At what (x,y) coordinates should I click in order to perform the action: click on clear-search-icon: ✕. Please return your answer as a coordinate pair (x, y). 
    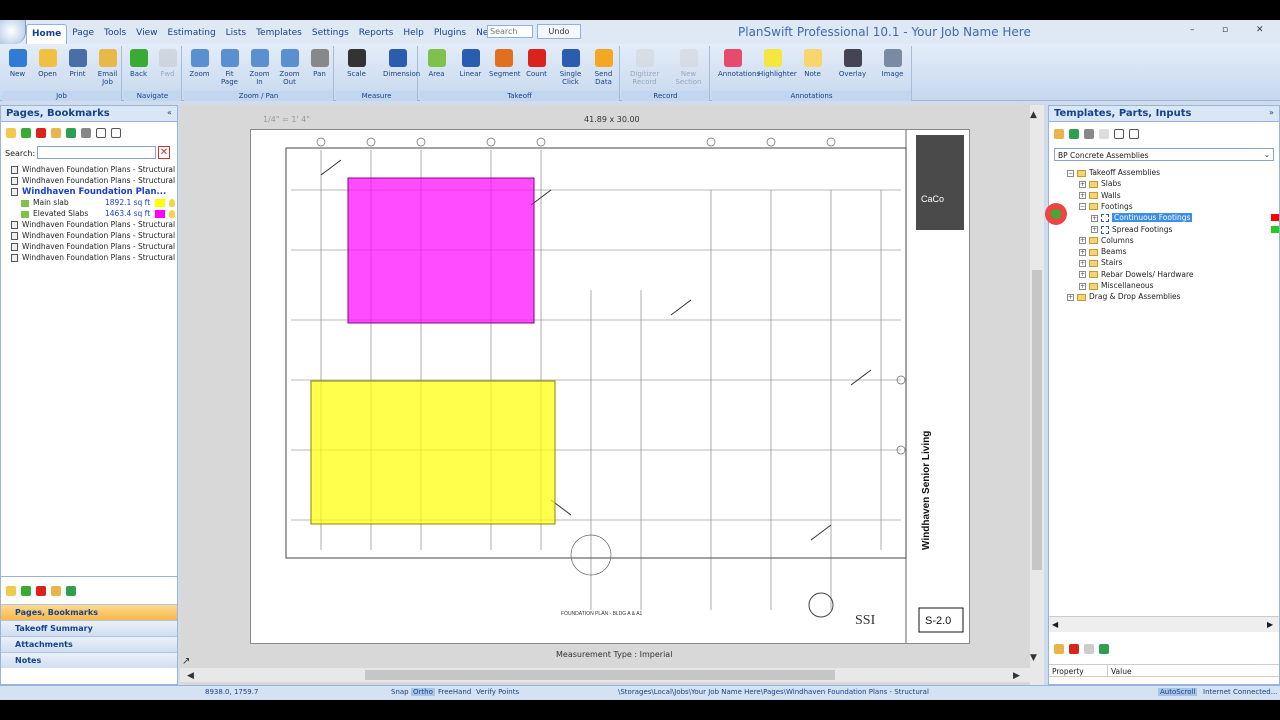
    Looking at the image, I should click on (164, 152).